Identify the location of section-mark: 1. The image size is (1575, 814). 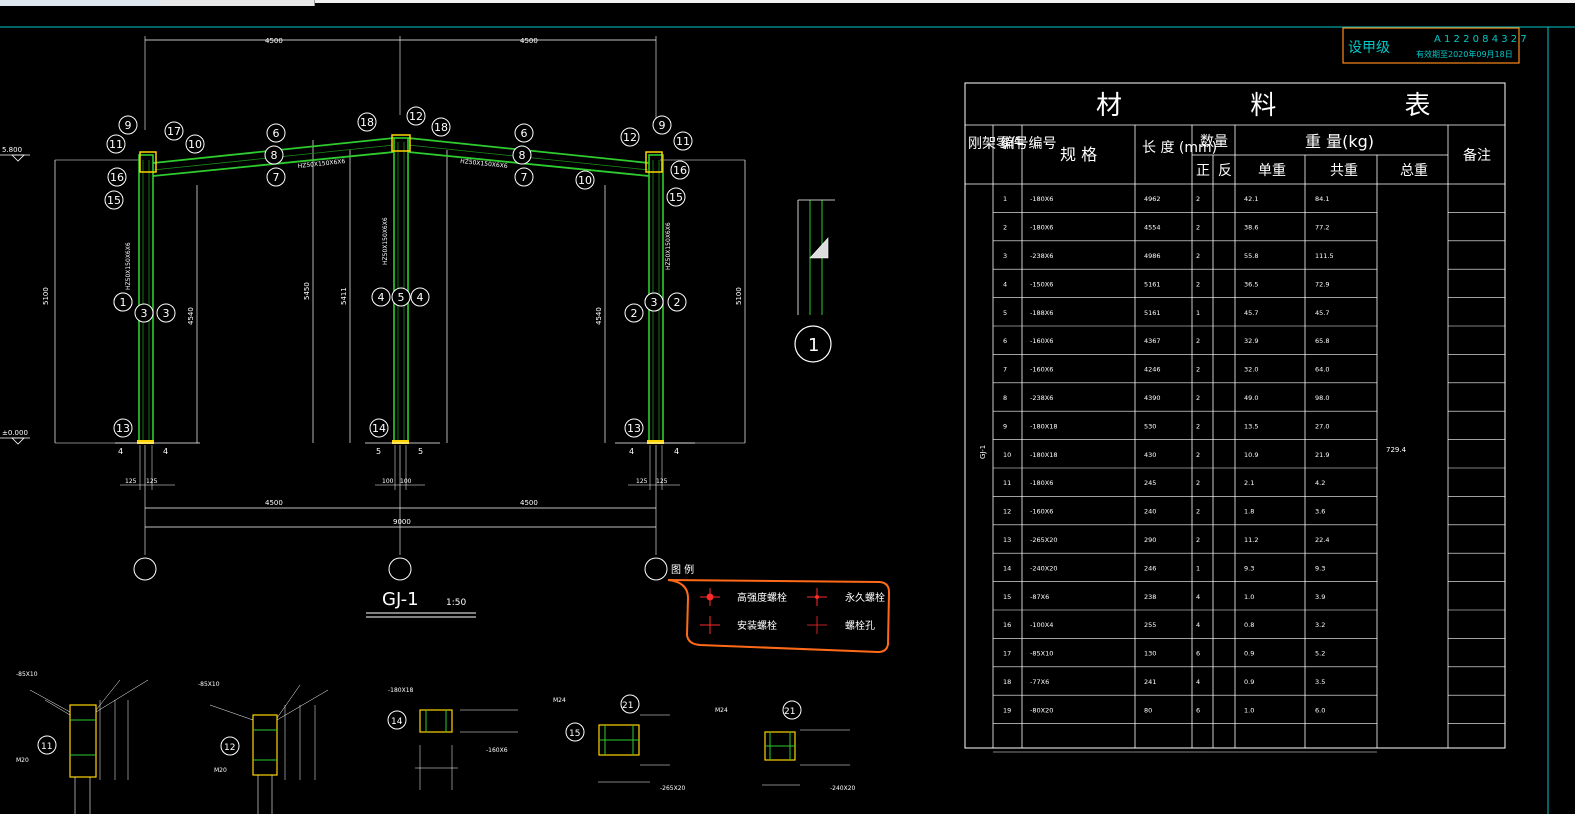
(813, 345).